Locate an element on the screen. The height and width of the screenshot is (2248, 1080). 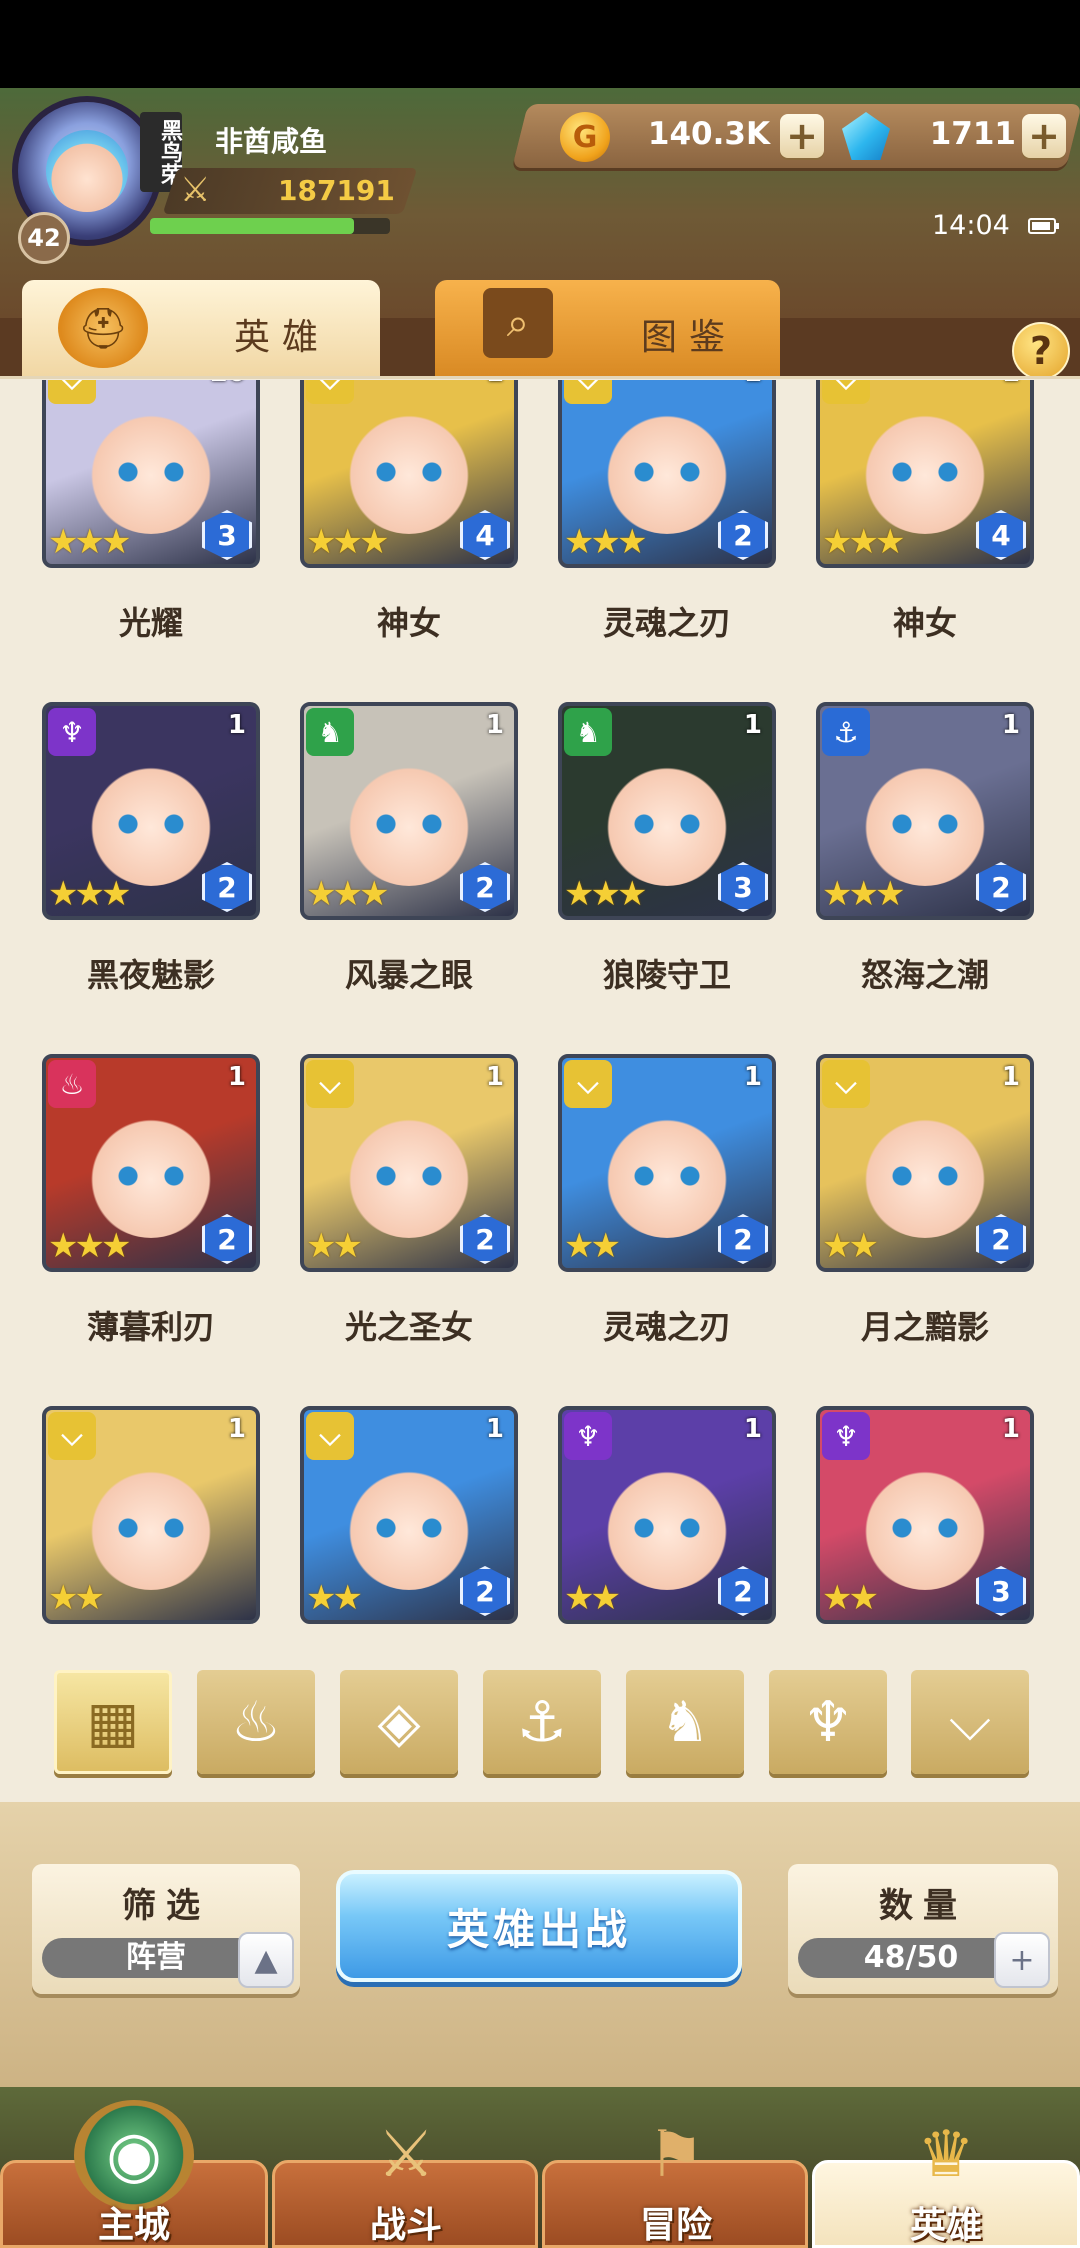
add-gold-button: + is located at coordinates (802, 136).